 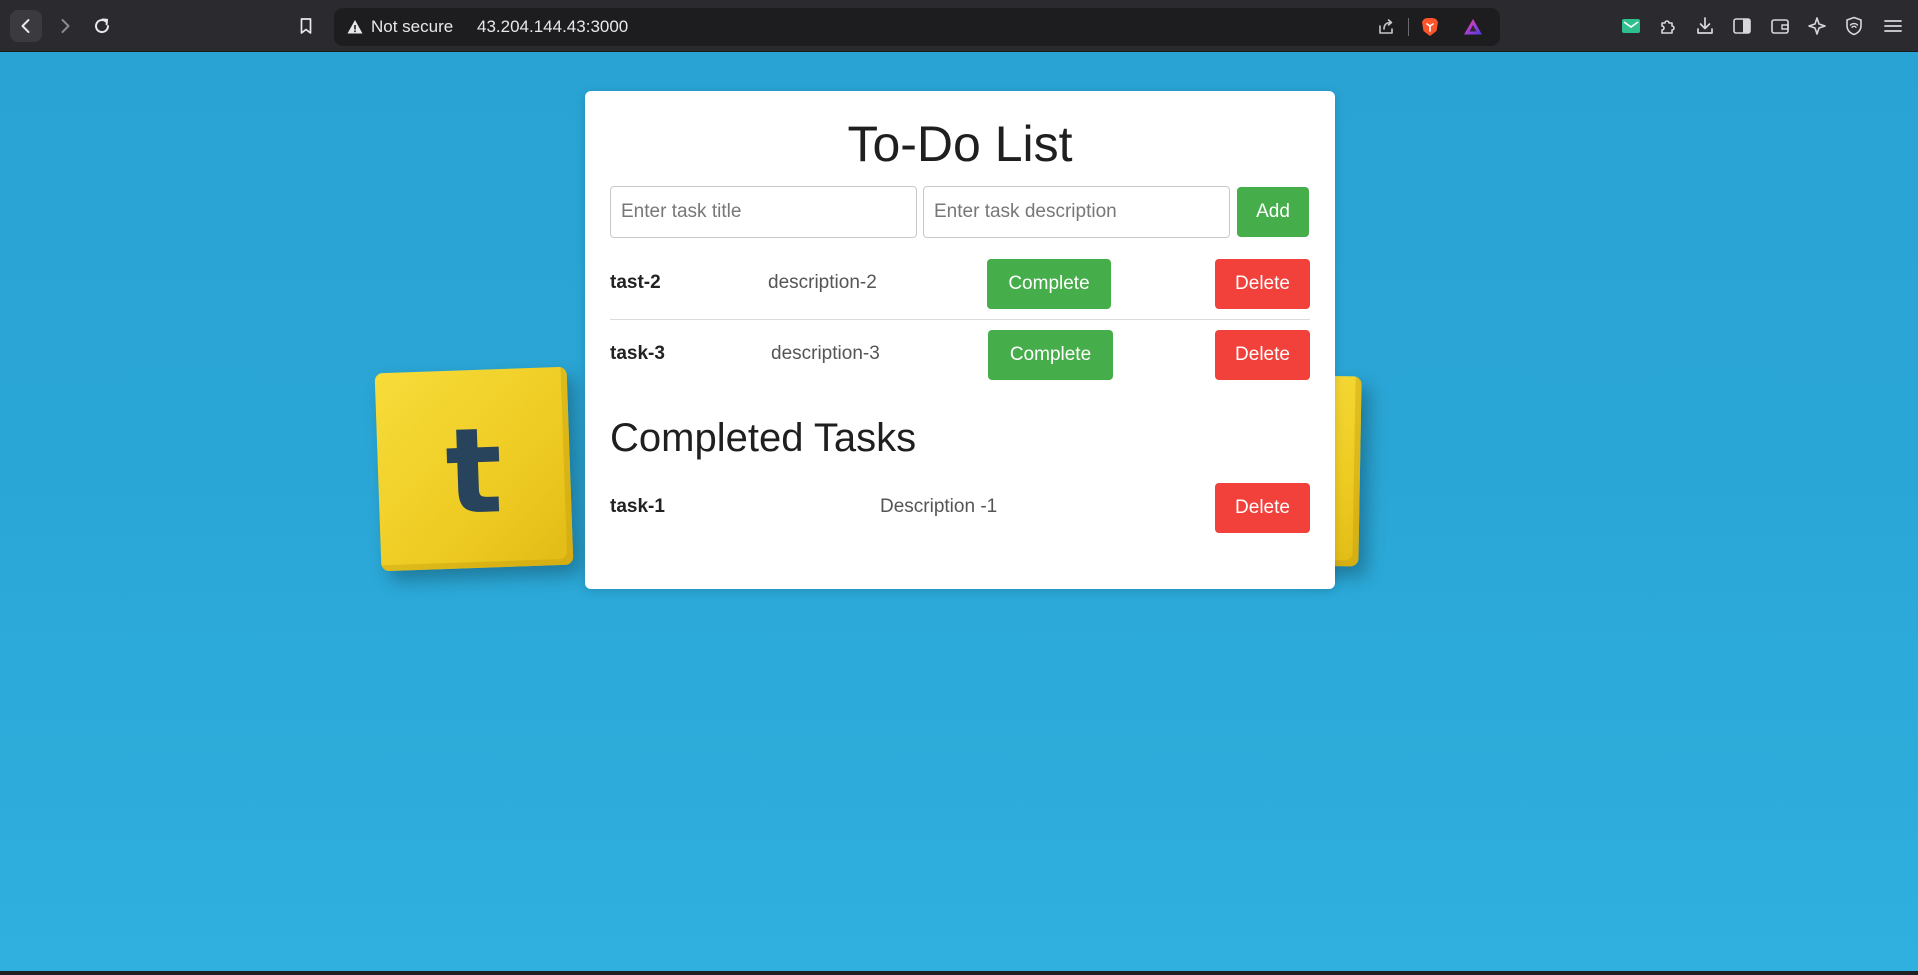 What do you see at coordinates (1408, 27) in the screenshot?
I see `address-bar-separator` at bounding box center [1408, 27].